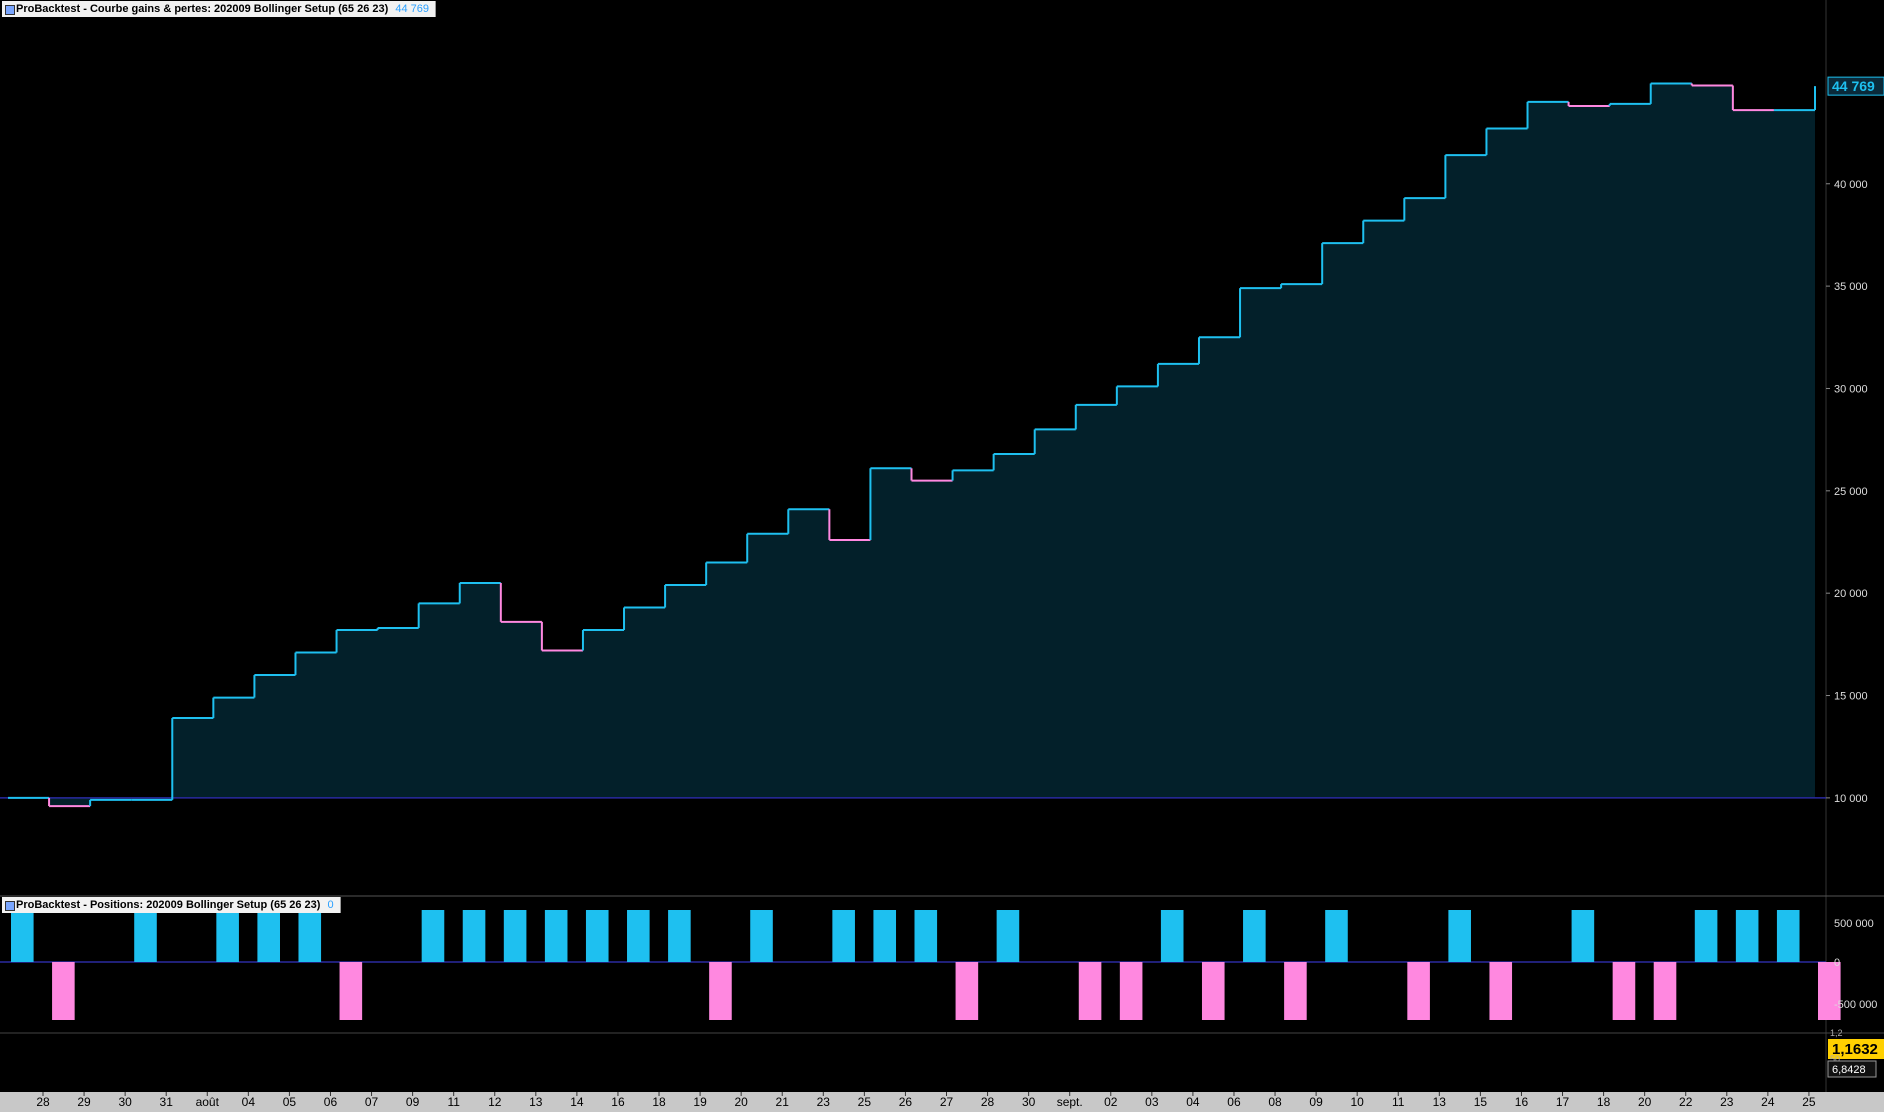  I want to click on last-value-label: 44 769, so click(1853, 86).